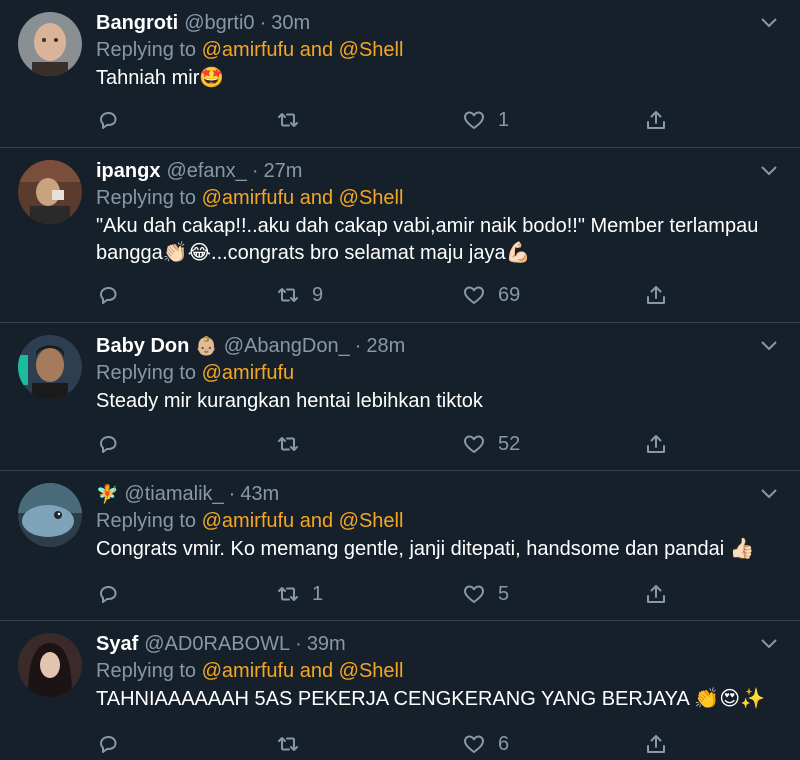  Describe the element at coordinates (290, 23) in the screenshot. I see `timestamp: 30m` at that location.